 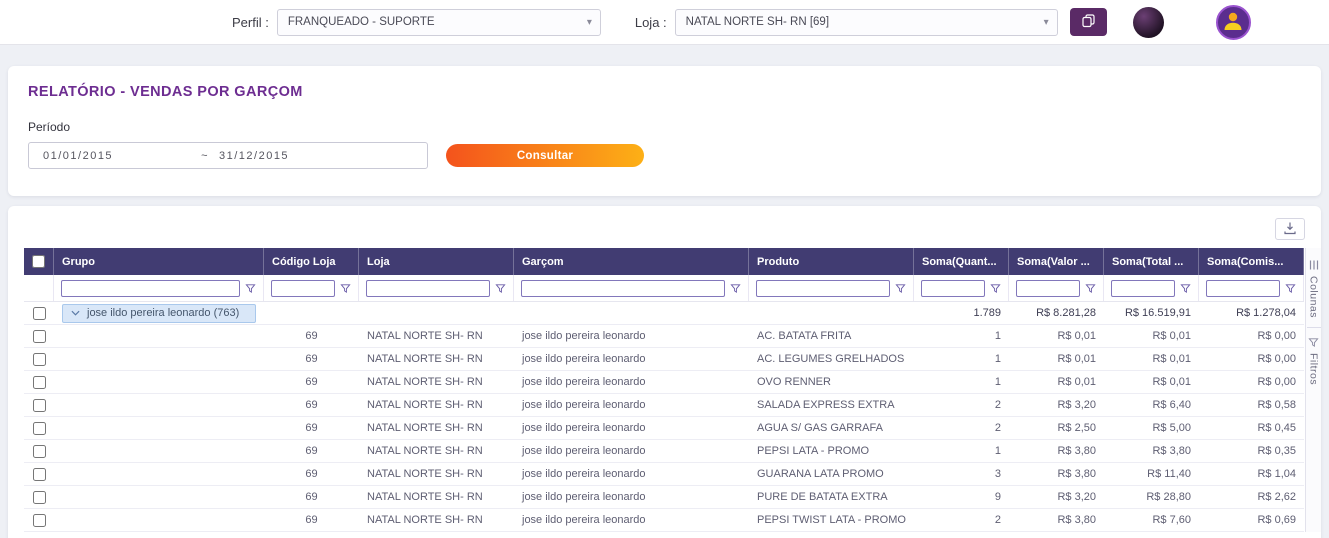 I want to click on cell-produto: AGUA S/ GAS GARRAFA, so click(x=820, y=428).